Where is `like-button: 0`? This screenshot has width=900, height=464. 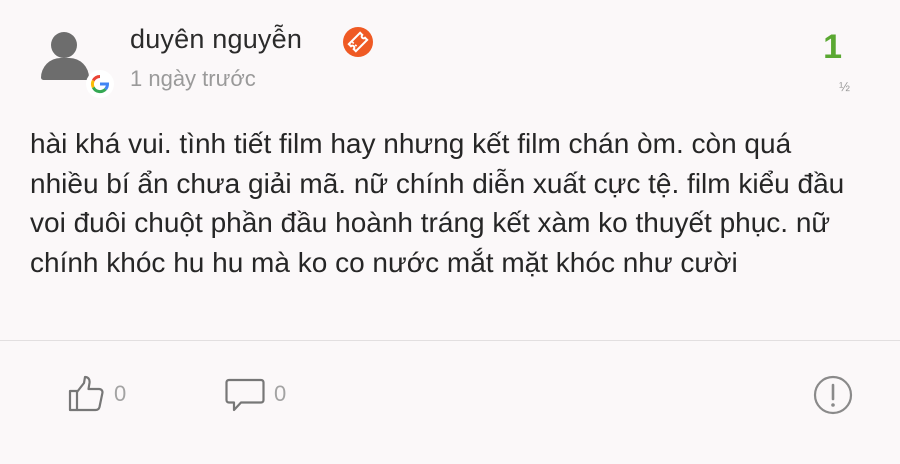 like-button: 0 is located at coordinates (96, 394).